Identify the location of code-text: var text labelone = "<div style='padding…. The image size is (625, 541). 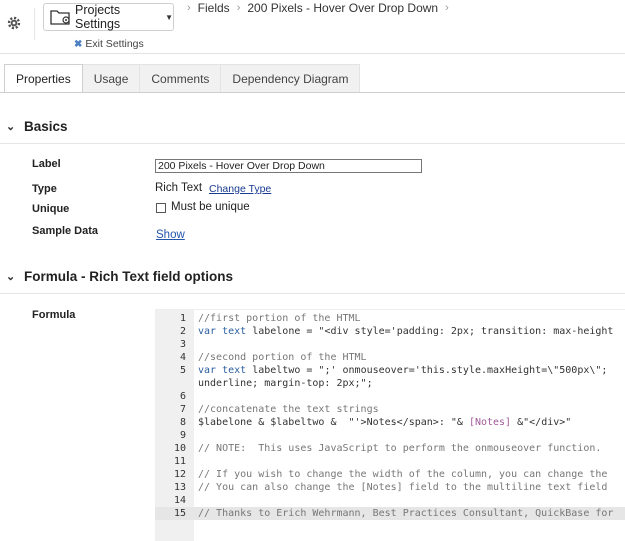
(406, 331).